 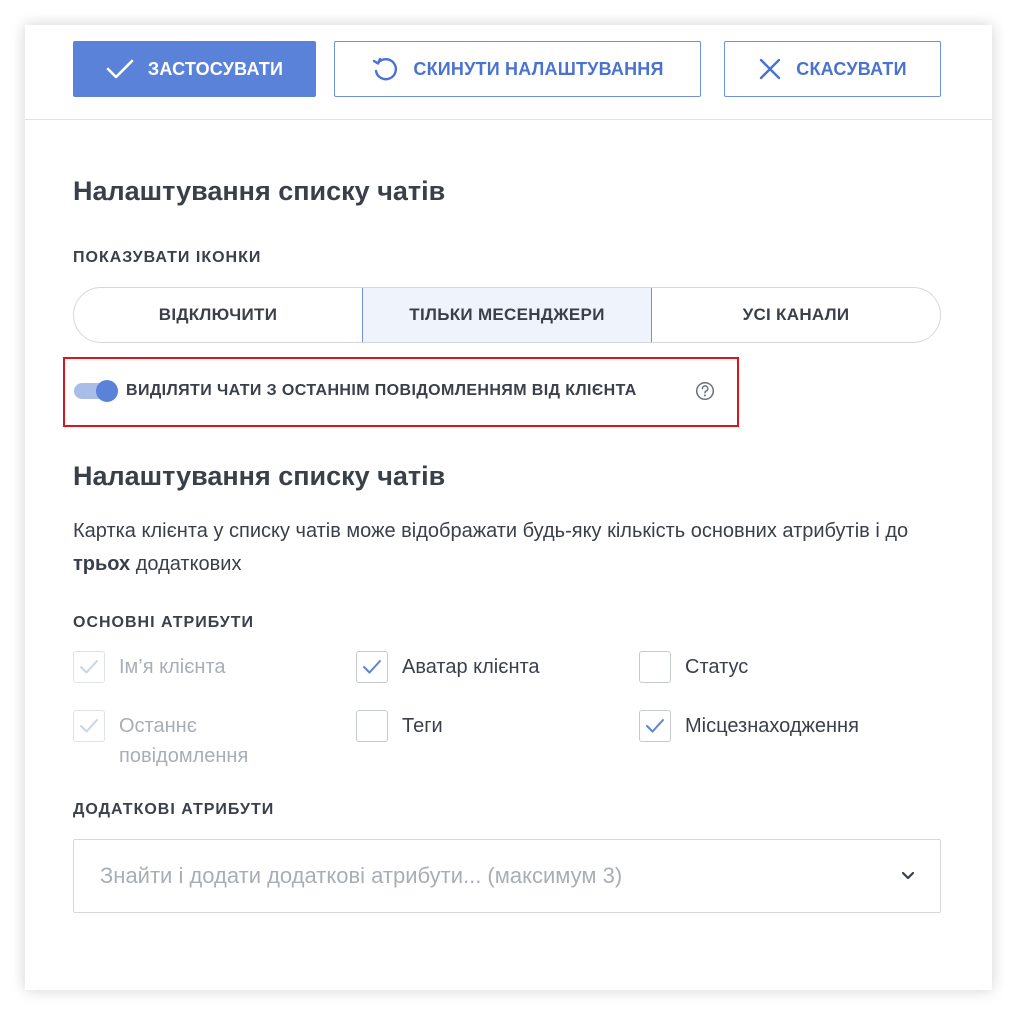 I want to click on segment-all-channels: УСІ КАНАЛИ, so click(x=796, y=315).